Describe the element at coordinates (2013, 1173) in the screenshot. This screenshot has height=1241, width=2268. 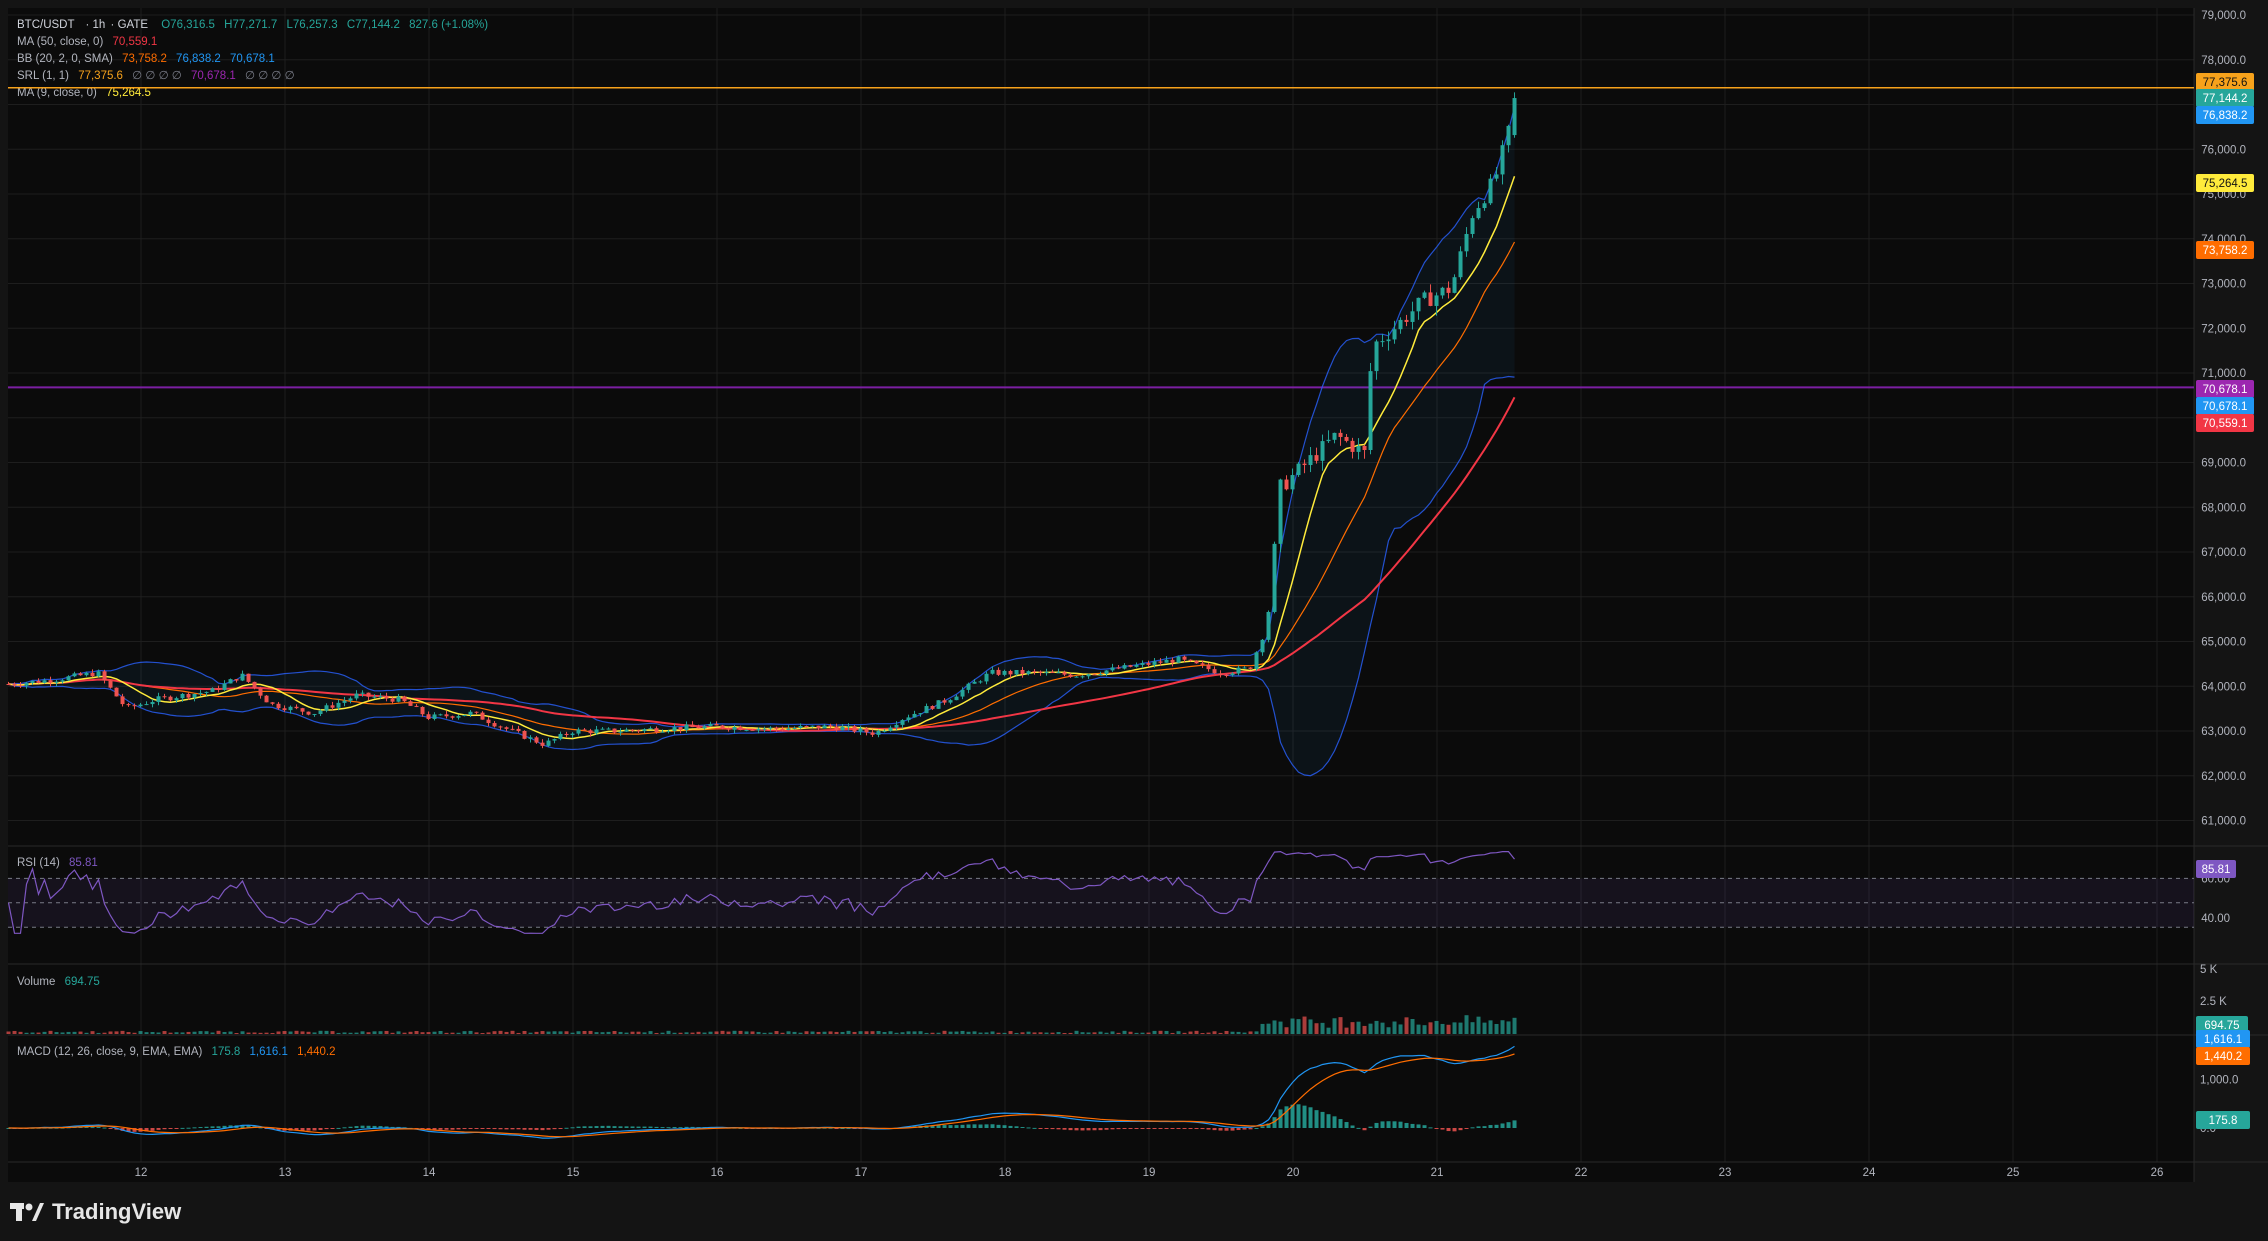
I see `time-tick-label: 25` at that location.